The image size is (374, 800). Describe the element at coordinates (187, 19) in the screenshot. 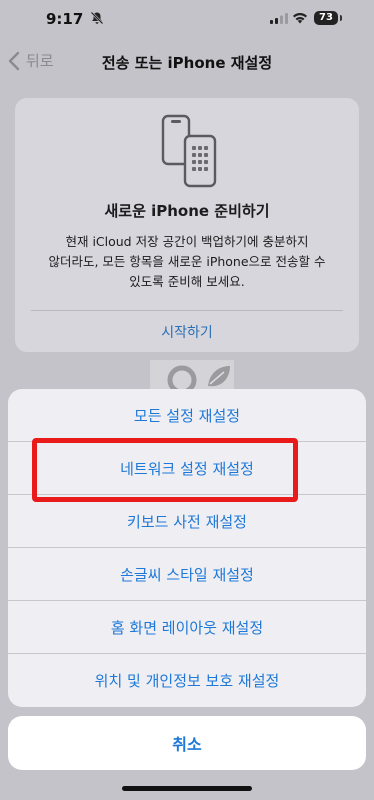

I see `status-bar: 9:17 73` at that location.